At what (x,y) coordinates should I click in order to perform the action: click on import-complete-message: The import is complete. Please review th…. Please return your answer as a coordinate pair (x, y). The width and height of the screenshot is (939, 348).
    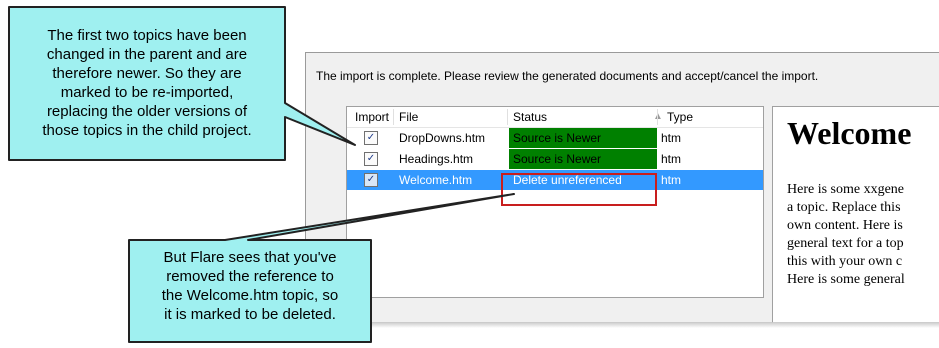
    Looking at the image, I should click on (567, 76).